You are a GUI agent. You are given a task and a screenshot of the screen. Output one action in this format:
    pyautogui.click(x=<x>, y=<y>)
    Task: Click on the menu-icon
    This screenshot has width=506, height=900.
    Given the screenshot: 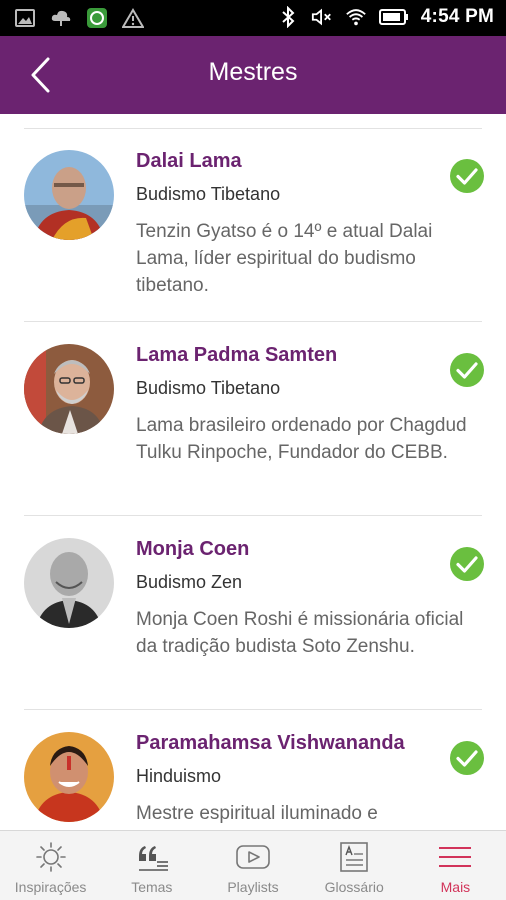 What is the action you would take?
    pyautogui.click(x=455, y=857)
    